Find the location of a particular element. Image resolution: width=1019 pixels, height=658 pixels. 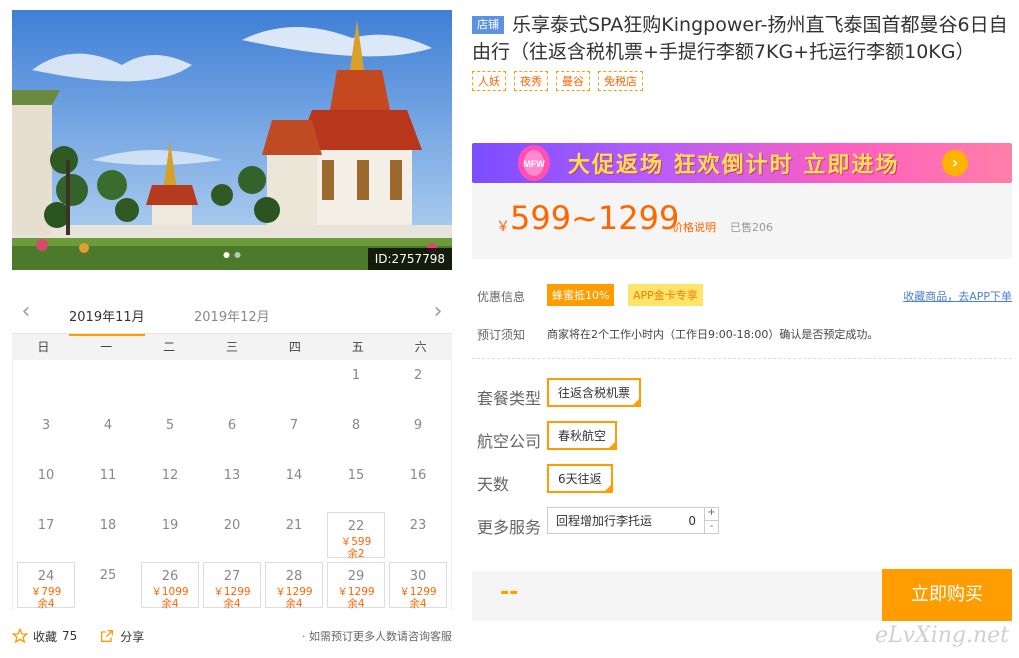

calendar-day: 23 is located at coordinates (418, 535).